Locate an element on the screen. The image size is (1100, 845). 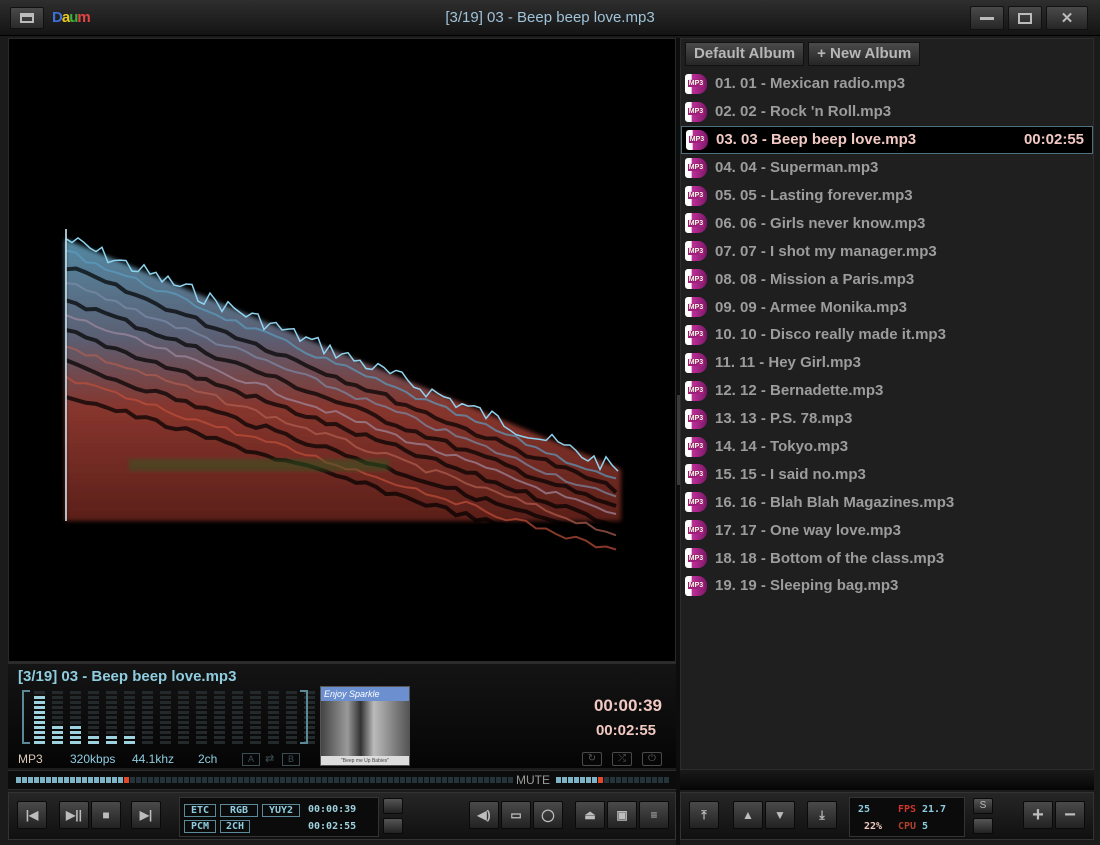
power-button: ⏻ is located at coordinates (652, 759).